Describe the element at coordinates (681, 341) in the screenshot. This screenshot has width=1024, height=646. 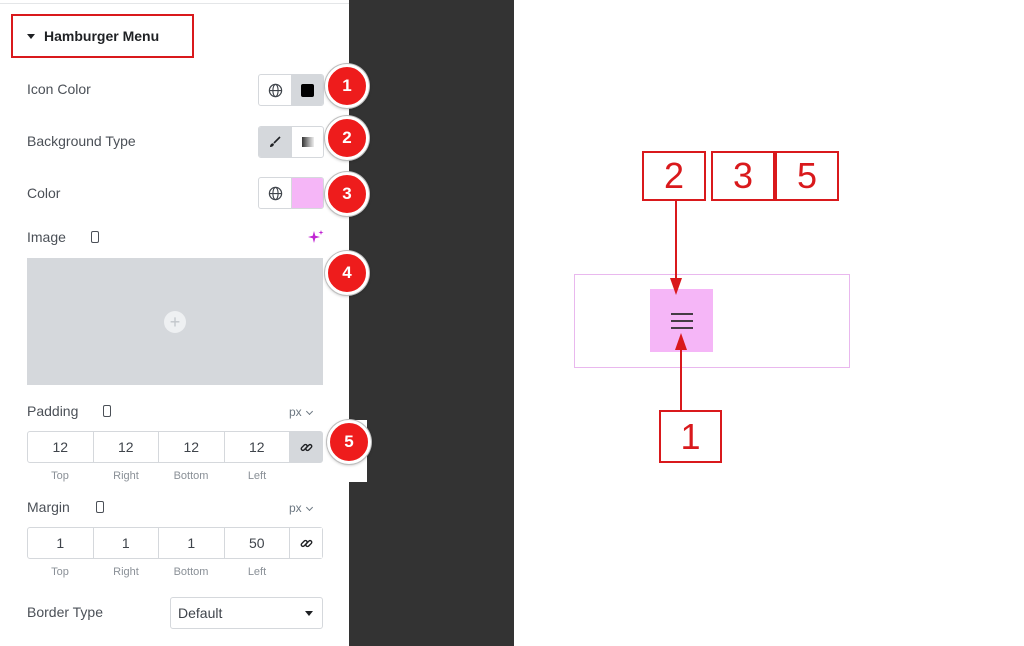
I see `arrow-head-up` at that location.